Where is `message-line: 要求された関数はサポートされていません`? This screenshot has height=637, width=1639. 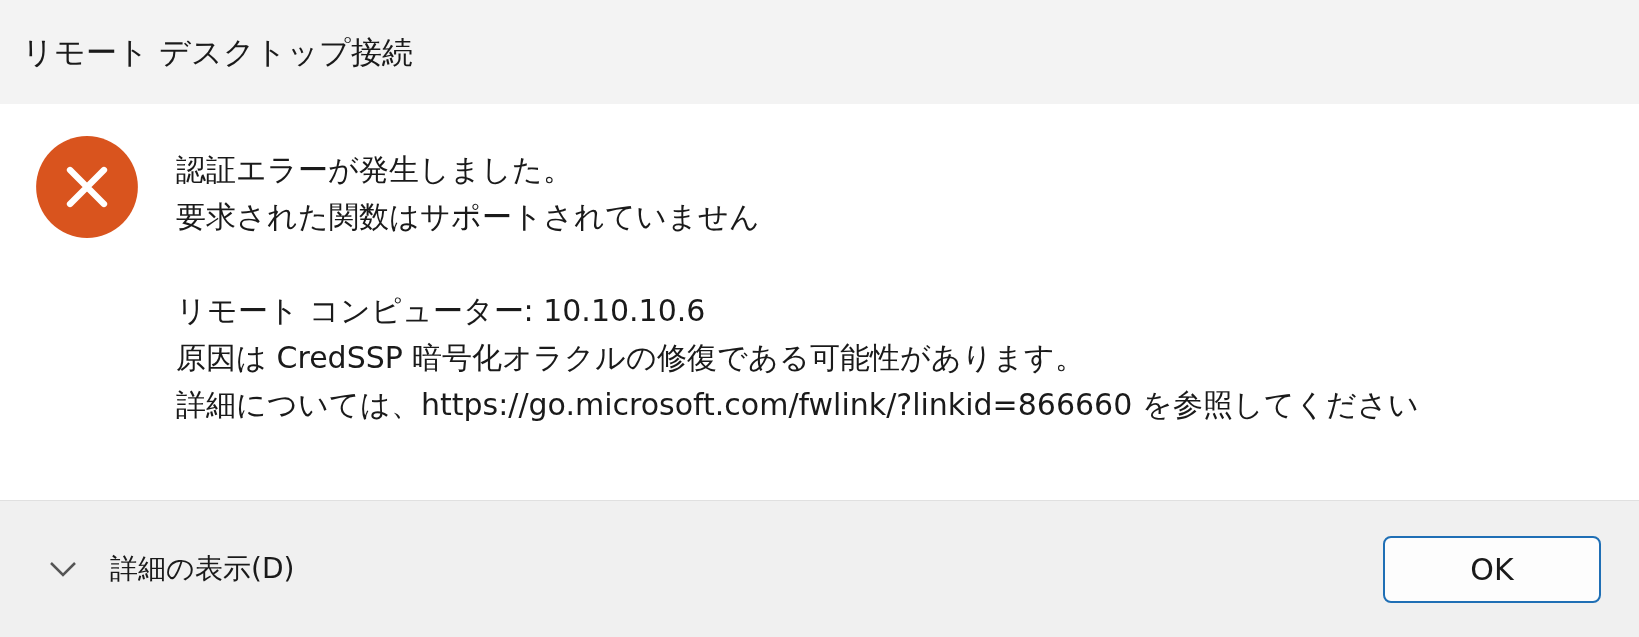 message-line: 要求された関数はサポートされていません is located at coordinates (468, 217).